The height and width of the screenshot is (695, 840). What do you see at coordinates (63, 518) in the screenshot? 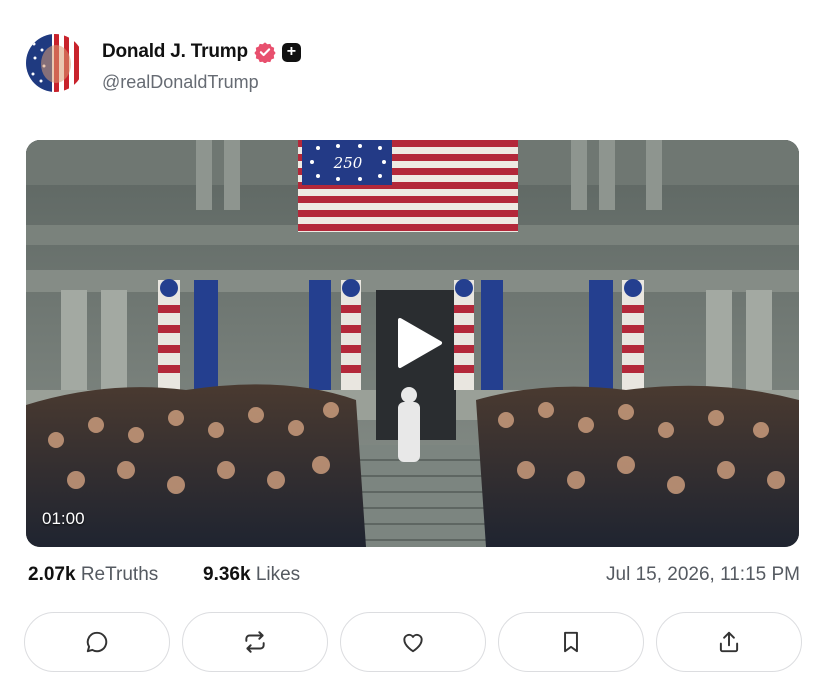
I see `video-duration: 01:00` at bounding box center [63, 518].